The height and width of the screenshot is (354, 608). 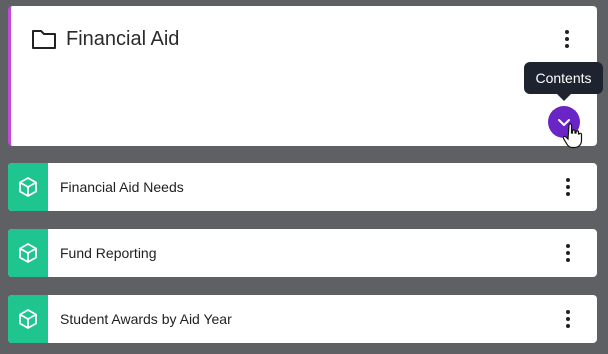 What do you see at coordinates (123, 39) in the screenshot?
I see `folder-title: Financial Aid` at bounding box center [123, 39].